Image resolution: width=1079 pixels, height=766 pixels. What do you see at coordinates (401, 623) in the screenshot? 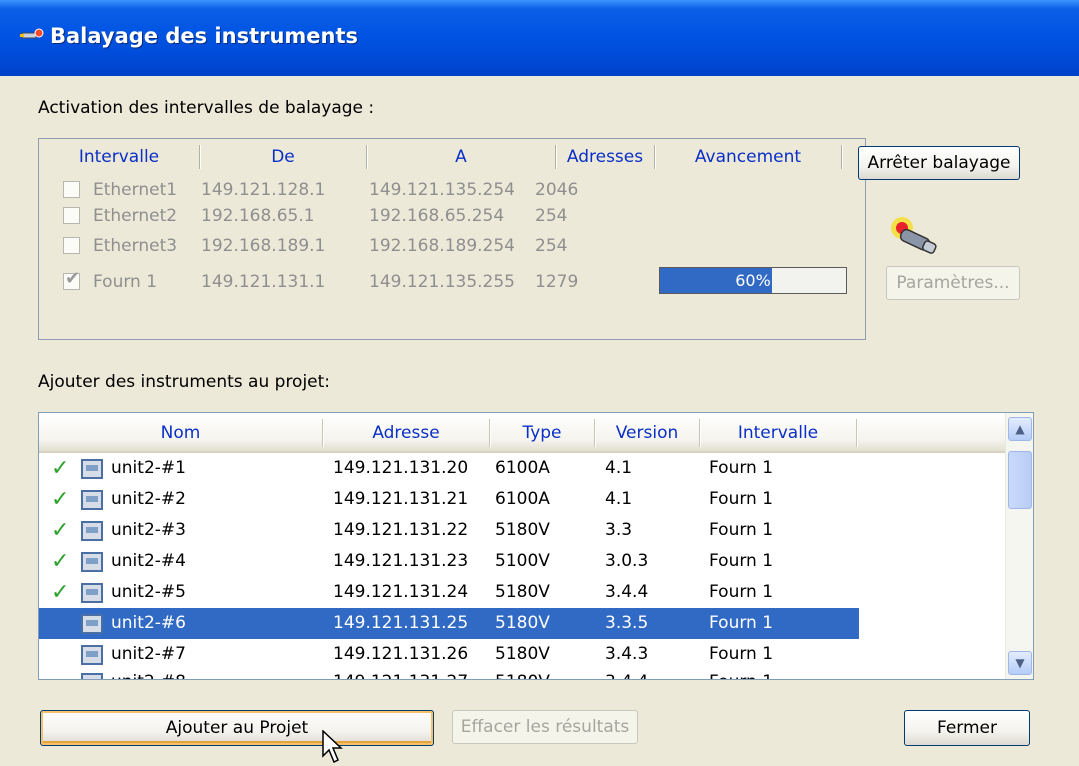
I see `instrument-address: 149.121.131.25` at bounding box center [401, 623].